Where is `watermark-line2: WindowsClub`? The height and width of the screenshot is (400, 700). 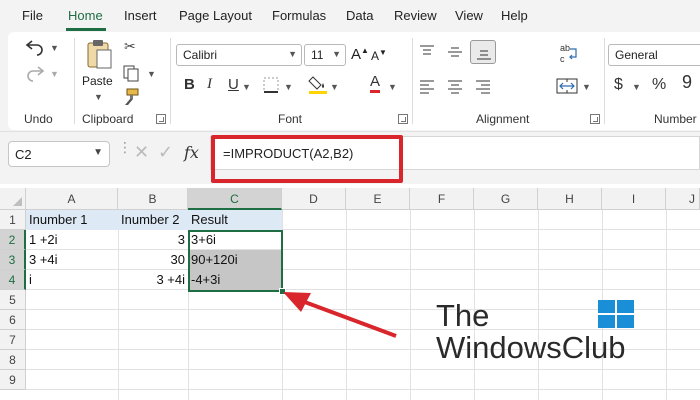
watermark-line2: WindowsClub is located at coordinates (531, 347).